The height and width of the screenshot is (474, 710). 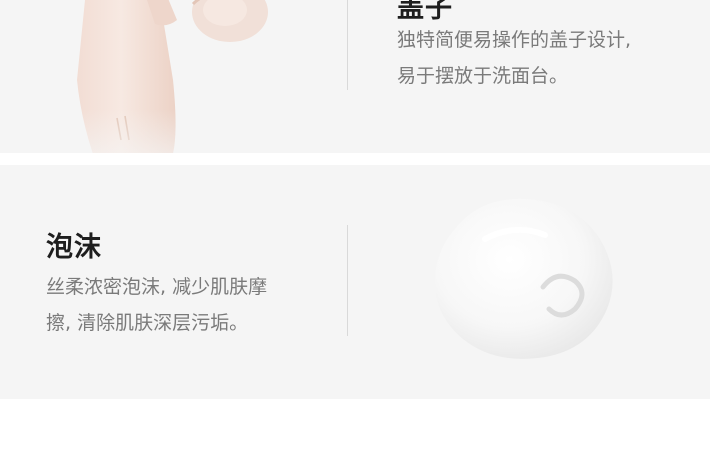 What do you see at coordinates (523, 278) in the screenshot?
I see `foam-image` at bounding box center [523, 278].